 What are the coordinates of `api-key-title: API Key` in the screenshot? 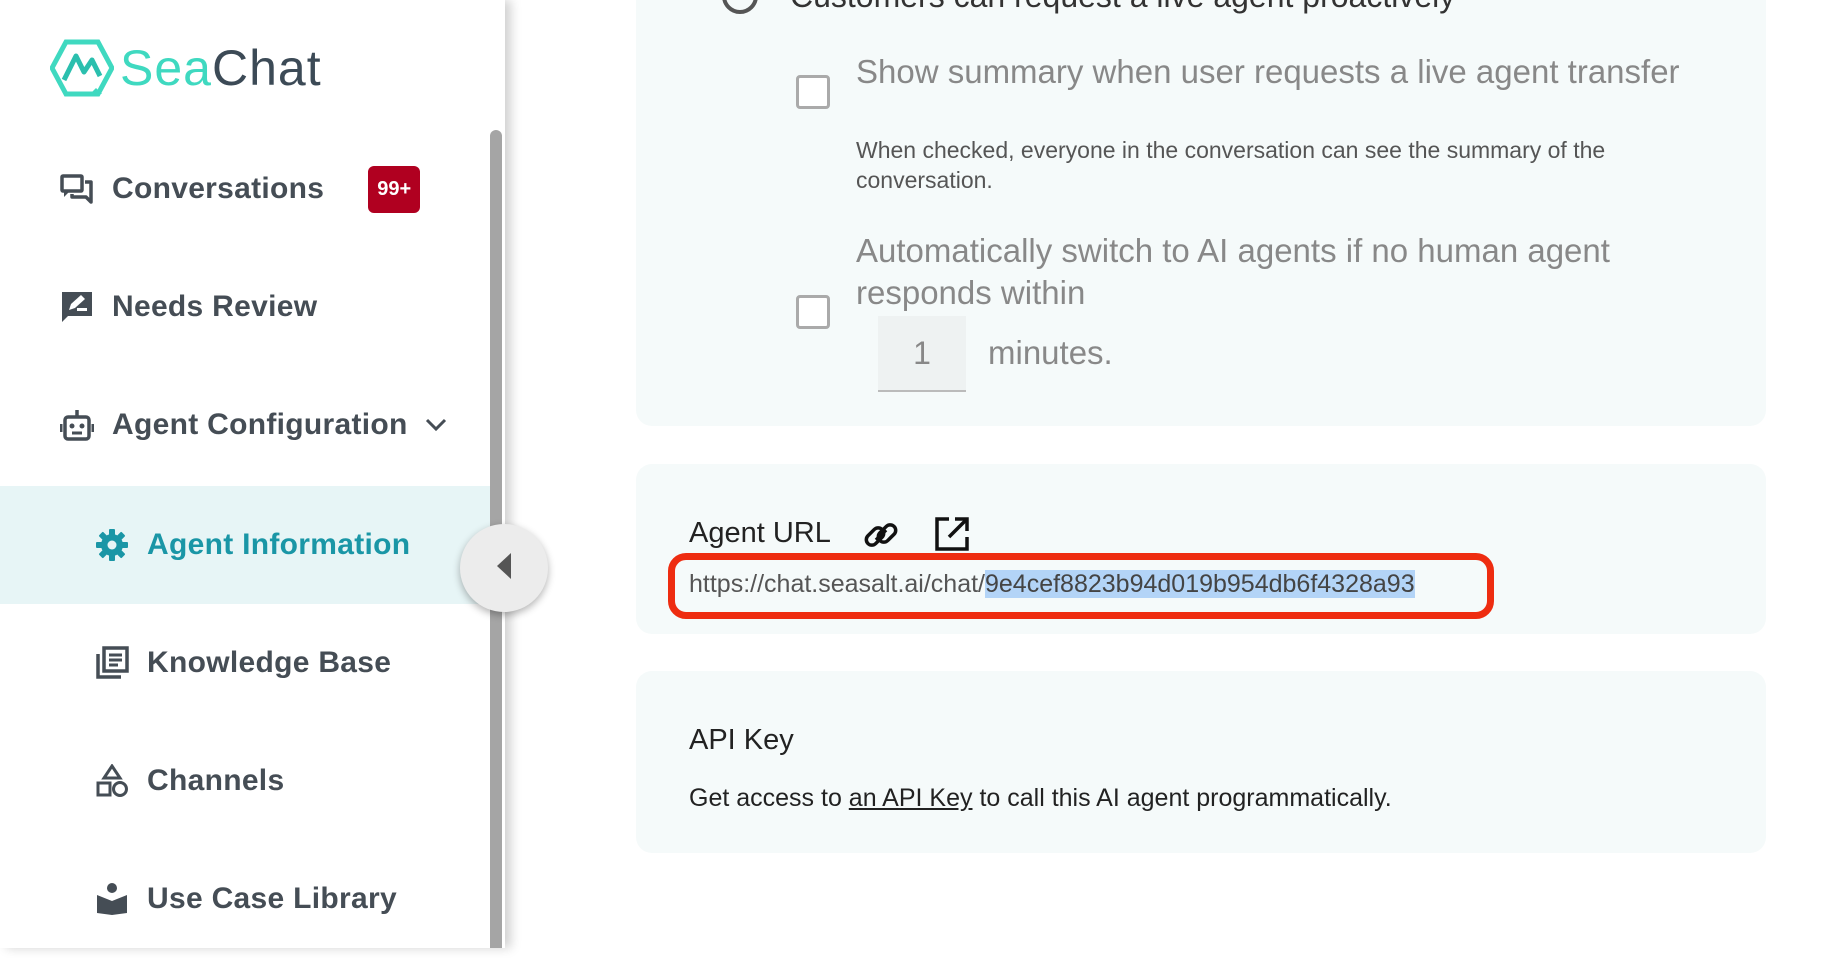 It's located at (741, 740).